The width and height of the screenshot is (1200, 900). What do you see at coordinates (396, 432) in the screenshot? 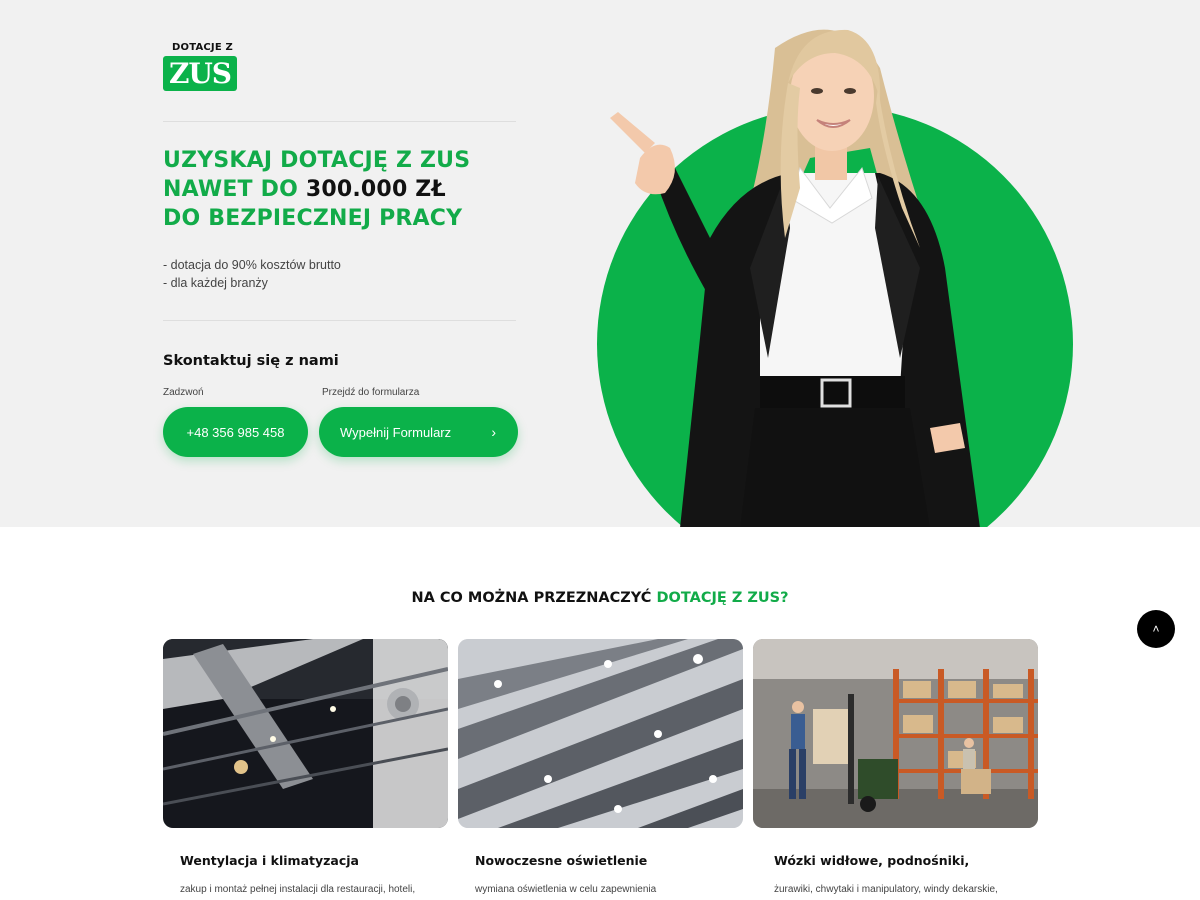
I see `fill-form-button-label: Wypełnij Formularz` at bounding box center [396, 432].